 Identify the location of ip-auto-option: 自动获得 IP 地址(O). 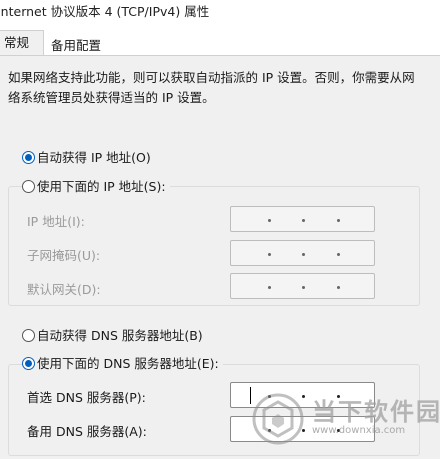
(86, 158).